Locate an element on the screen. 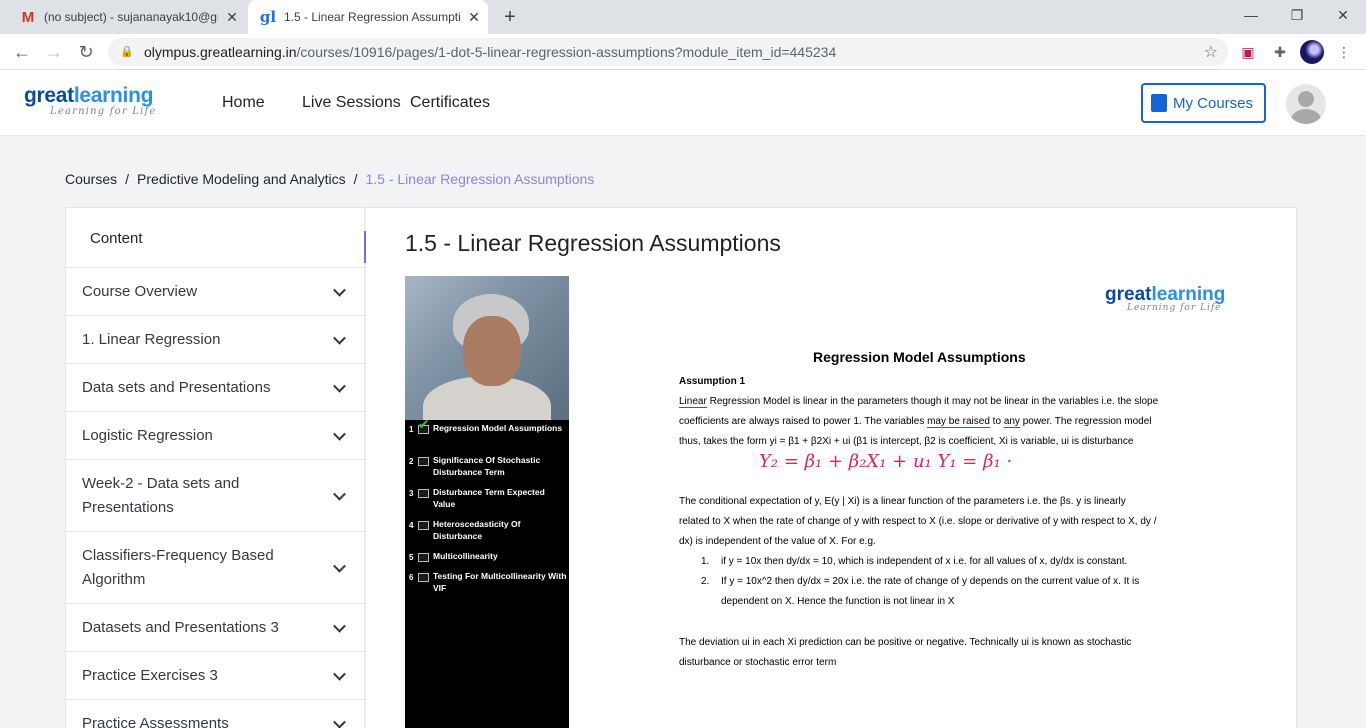 The image size is (1366, 728). sidebar-item-label: Datasets and Presentations 3 is located at coordinates (180, 627).